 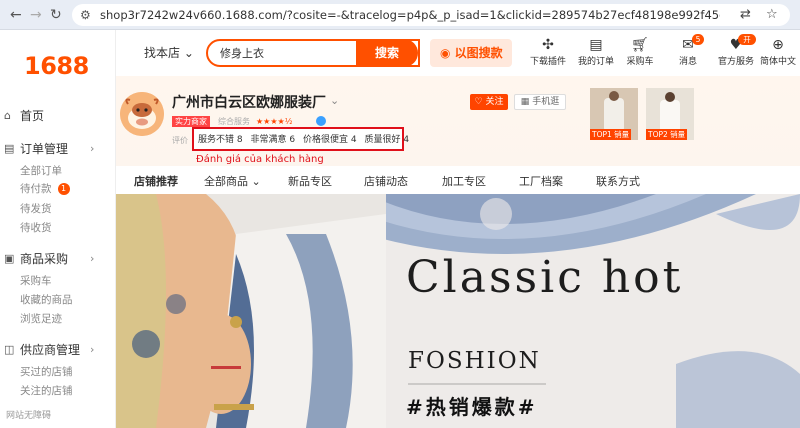 What do you see at coordinates (778, 45) in the screenshot?
I see `globe-icon: ⊕` at bounding box center [778, 45].